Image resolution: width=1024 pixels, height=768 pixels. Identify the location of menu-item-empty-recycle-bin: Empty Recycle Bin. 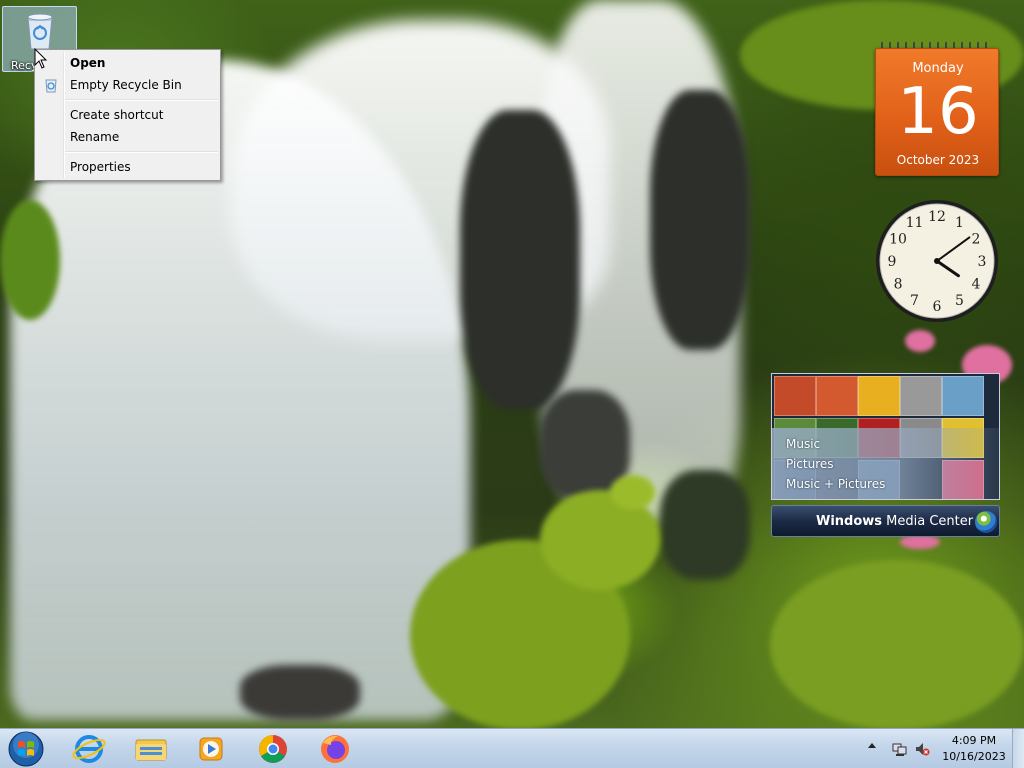
(127, 85).